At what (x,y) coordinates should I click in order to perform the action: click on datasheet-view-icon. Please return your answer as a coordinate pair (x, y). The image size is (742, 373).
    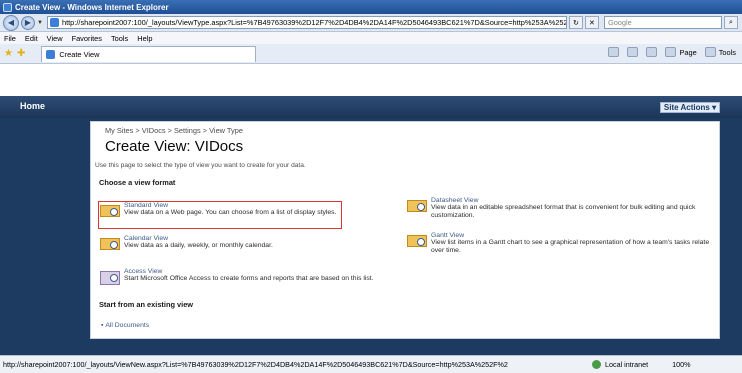
    Looking at the image, I should click on (417, 206).